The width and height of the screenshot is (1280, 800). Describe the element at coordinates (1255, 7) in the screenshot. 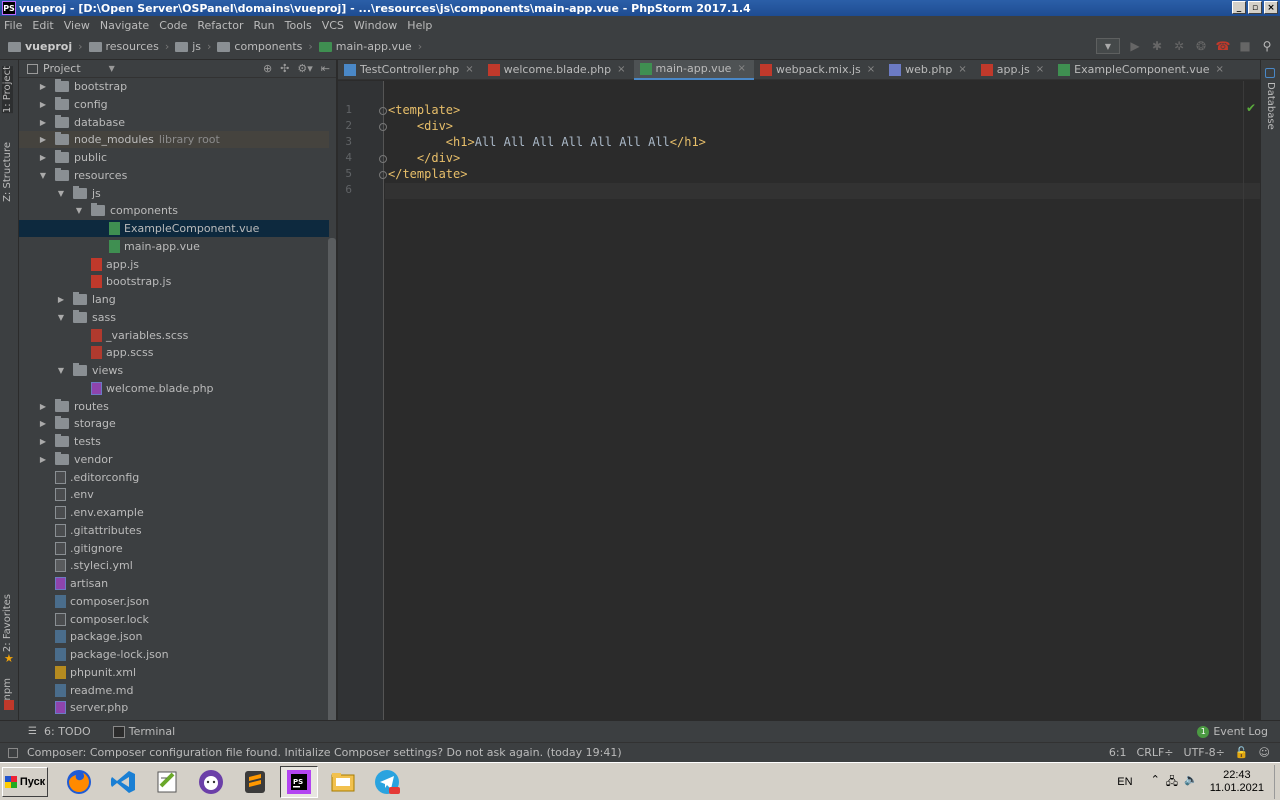

I see `maximize-button: ▫` at that location.